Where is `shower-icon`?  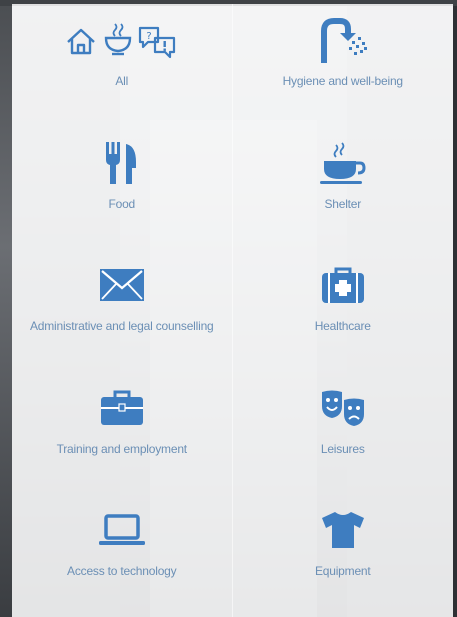 shower-icon is located at coordinates (343, 40).